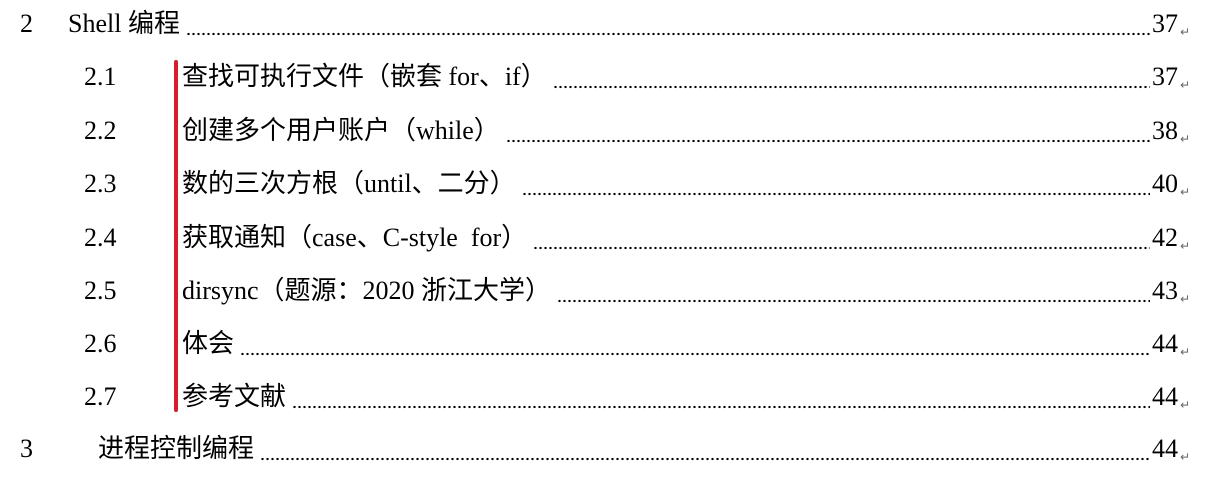 The width and height of the screenshot is (1205, 477). What do you see at coordinates (1164, 183) in the screenshot?
I see `toc-page-number: 40` at bounding box center [1164, 183].